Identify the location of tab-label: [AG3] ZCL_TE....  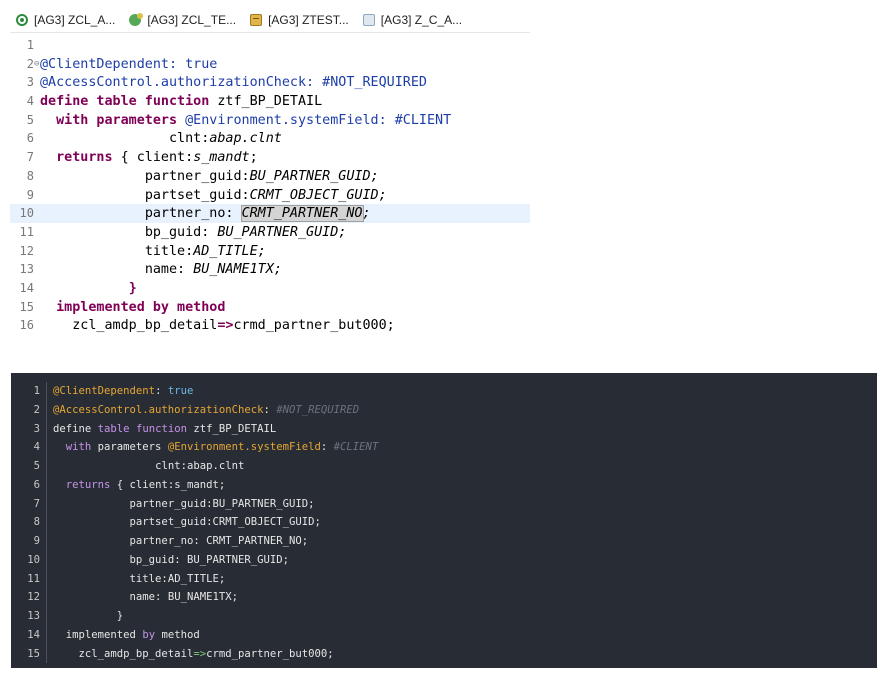
(192, 20).